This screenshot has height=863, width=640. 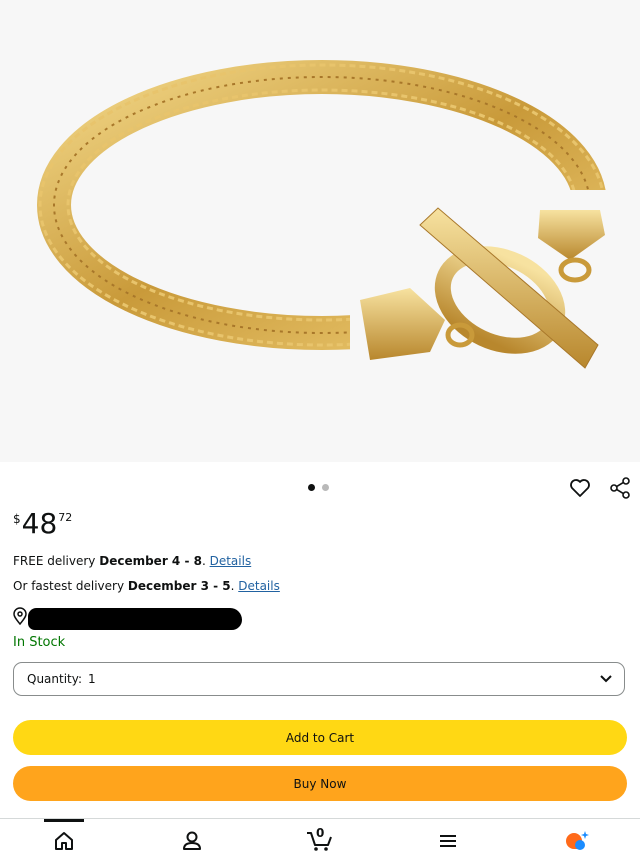 What do you see at coordinates (179, 586) in the screenshot?
I see `fastest-delivery-dates: December 3 - 5` at bounding box center [179, 586].